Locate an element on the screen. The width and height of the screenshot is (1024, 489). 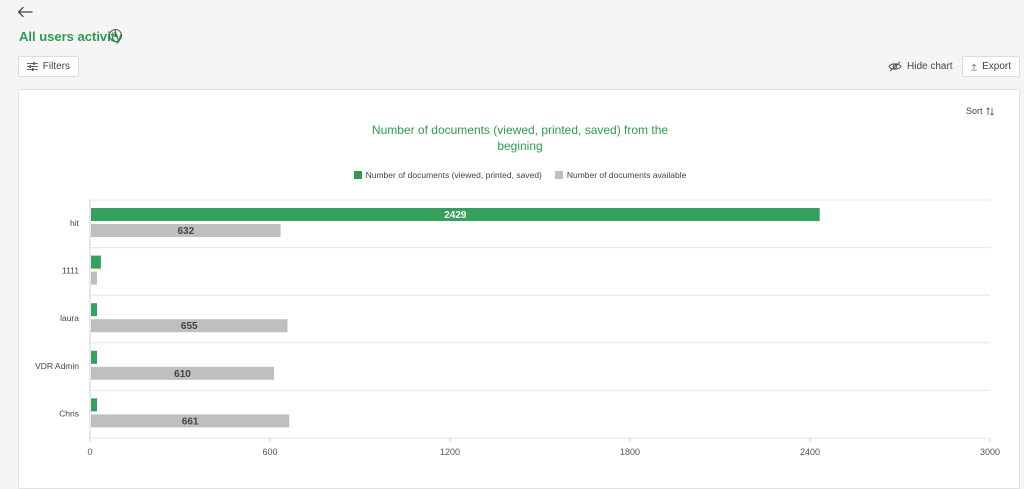
x-tick-label: 0 is located at coordinates (89, 452).